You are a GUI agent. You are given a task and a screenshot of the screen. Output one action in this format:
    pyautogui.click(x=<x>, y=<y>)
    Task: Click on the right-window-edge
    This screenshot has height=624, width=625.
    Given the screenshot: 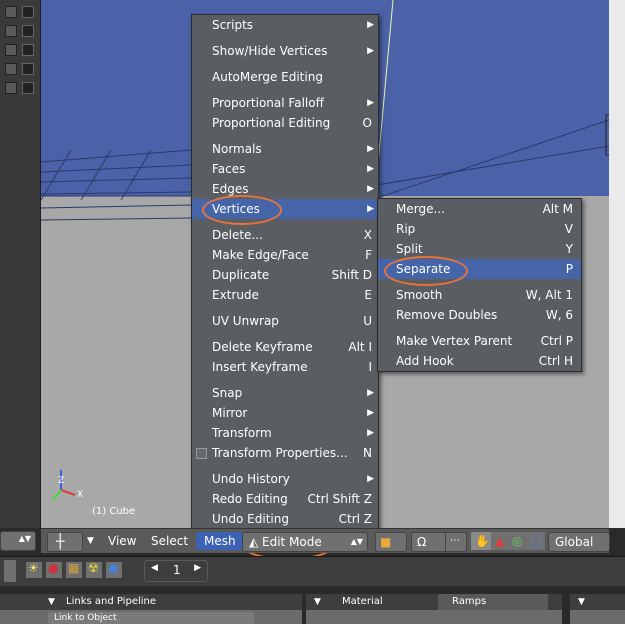 What is the action you would take?
    pyautogui.click(x=617, y=264)
    